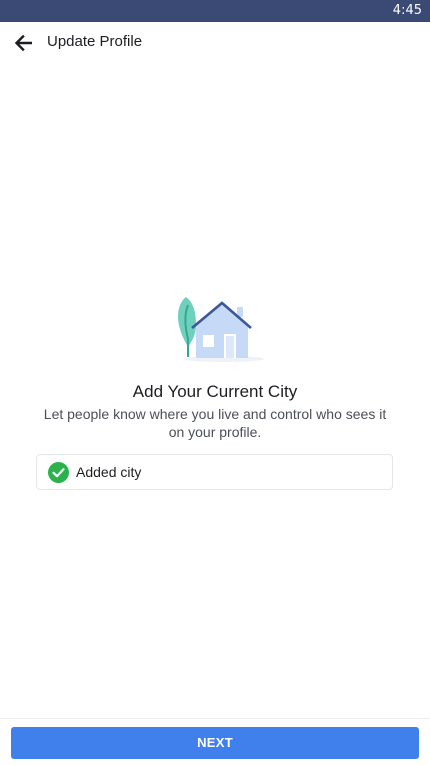  I want to click on bottom-bar: NEXT, so click(215, 741).